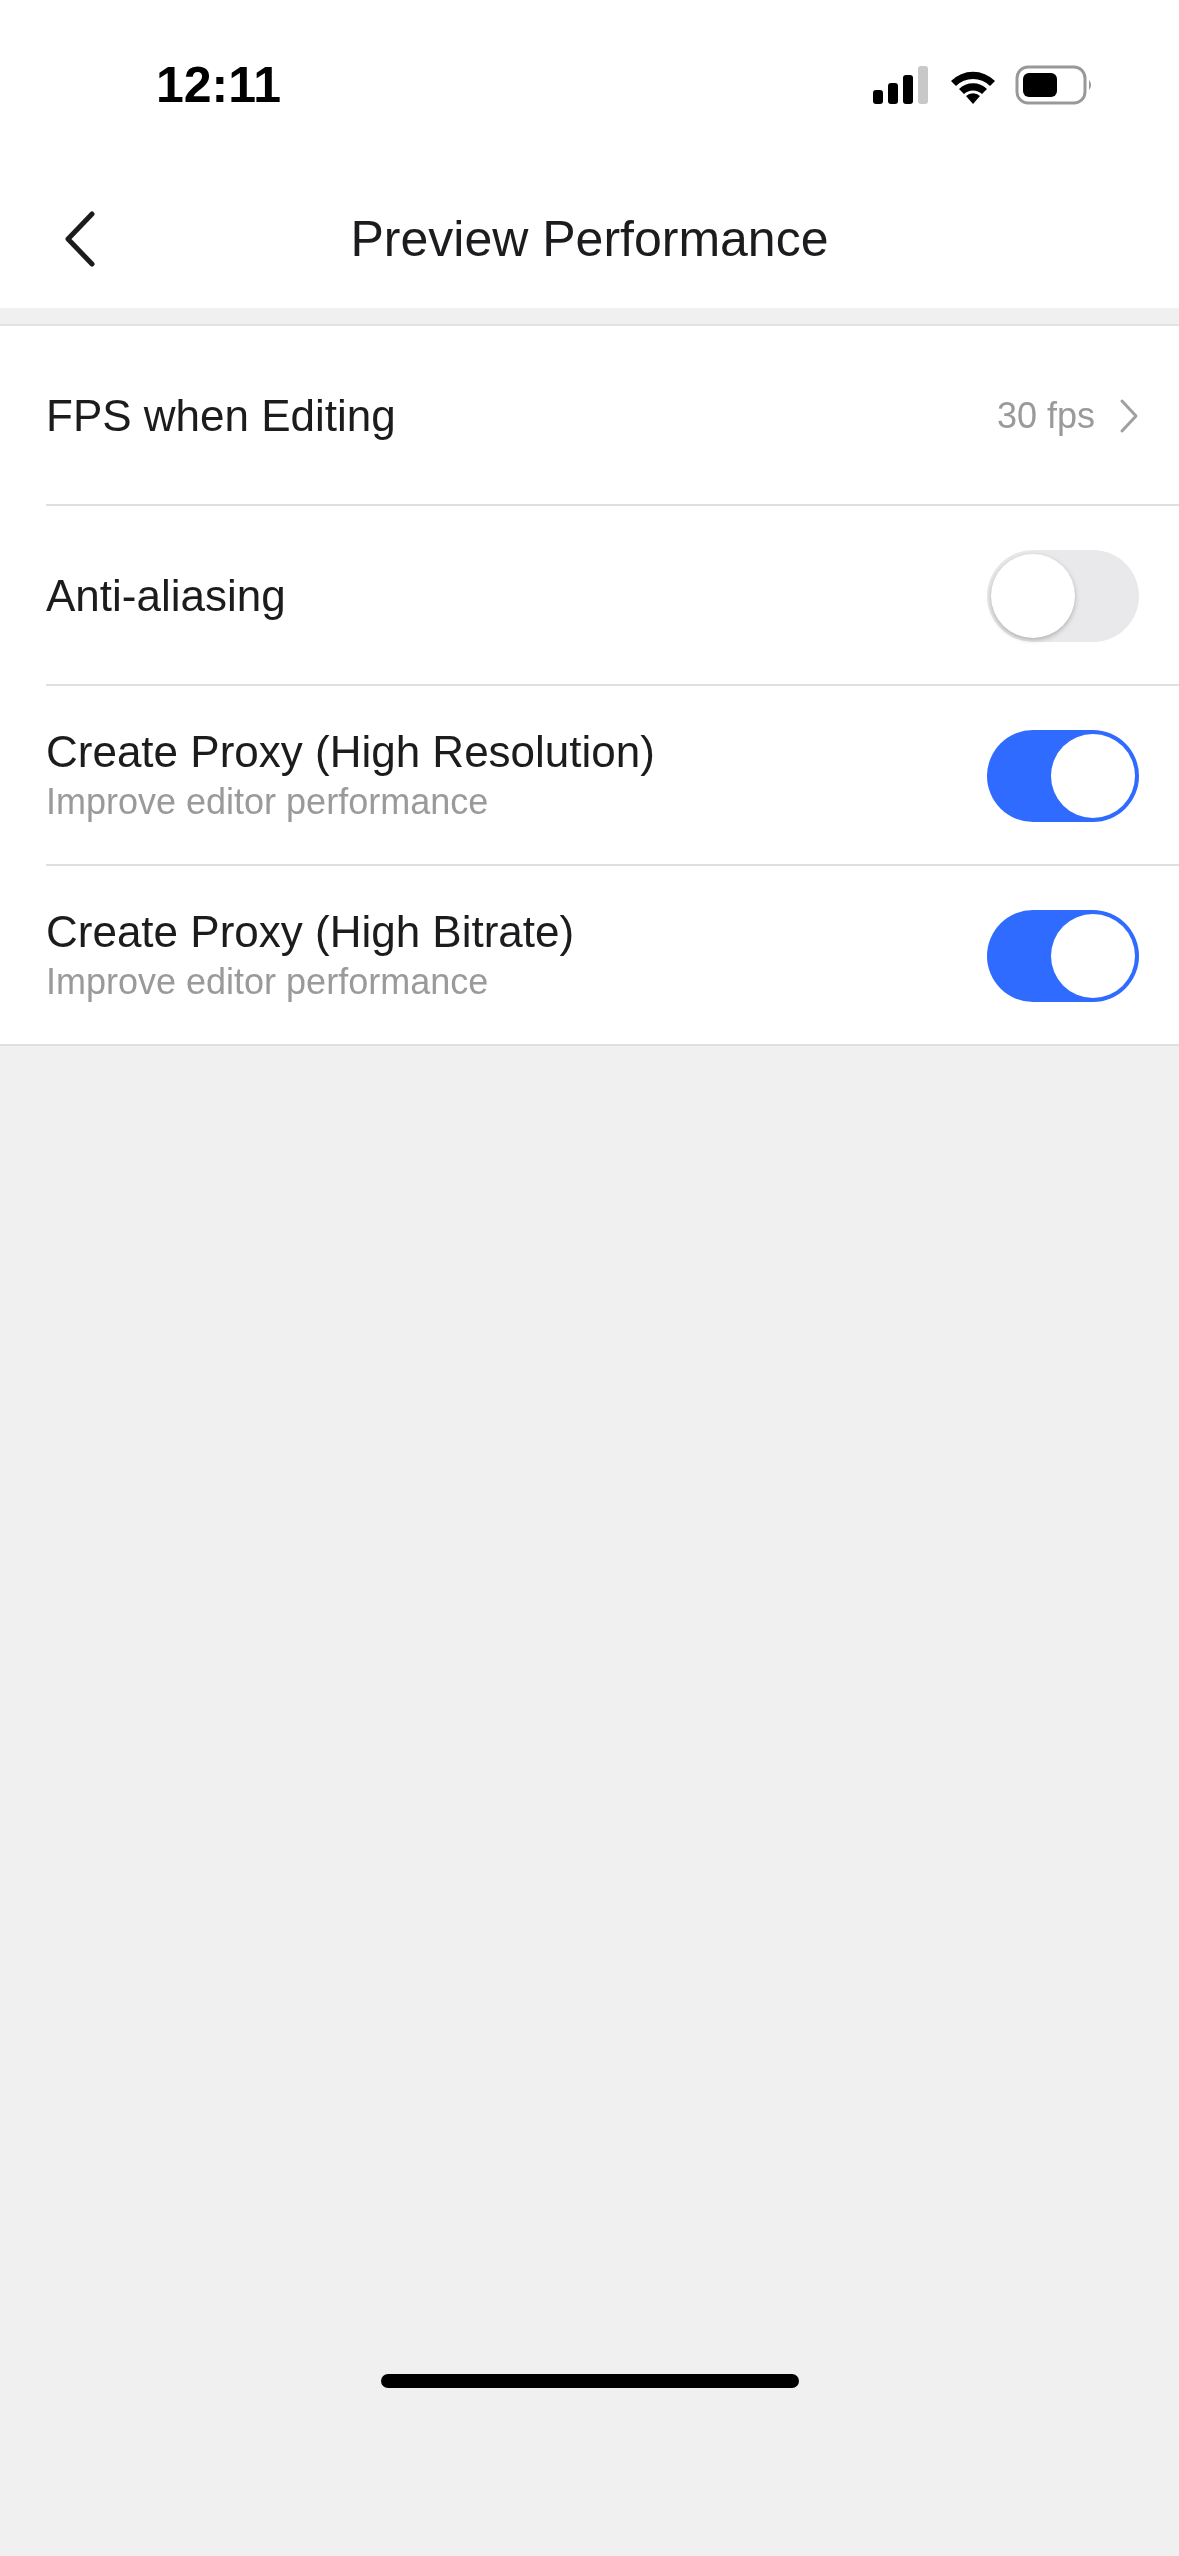  What do you see at coordinates (589, 239) in the screenshot?
I see `page-title: Preview Performance` at bounding box center [589, 239].